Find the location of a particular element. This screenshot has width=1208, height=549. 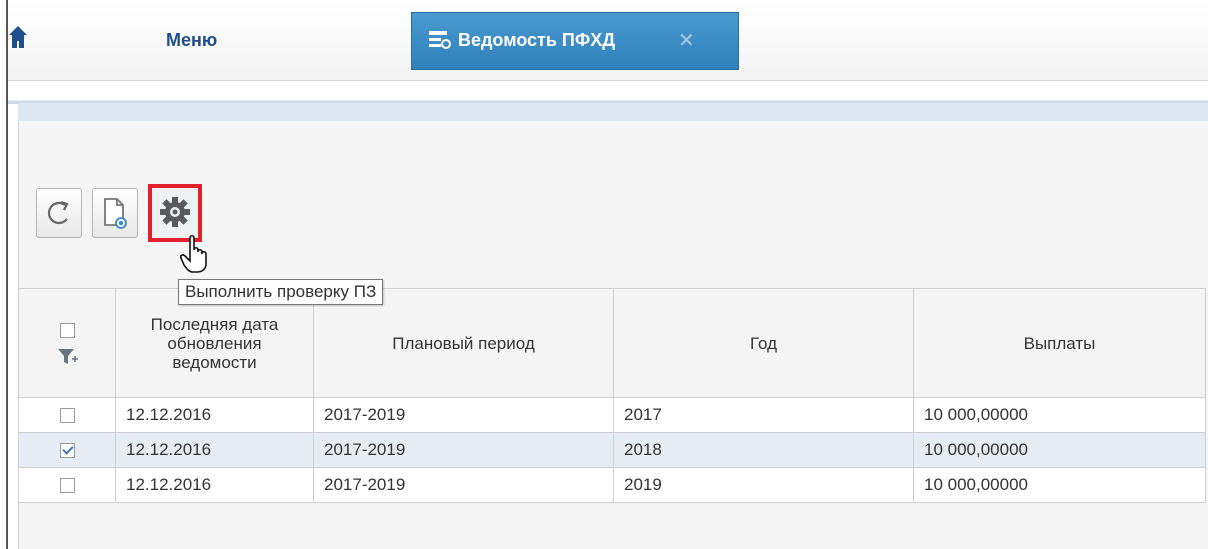

table-row: 12.12.2016 2017-2019 2019 10 000,00000 is located at coordinates (612, 485).